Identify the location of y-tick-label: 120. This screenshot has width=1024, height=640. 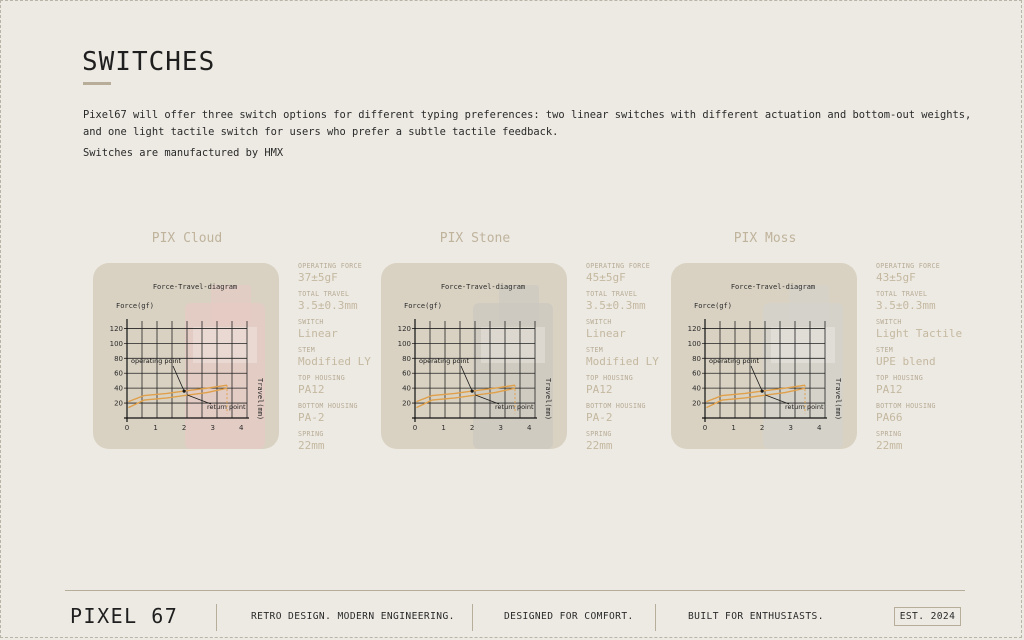
(116, 329).